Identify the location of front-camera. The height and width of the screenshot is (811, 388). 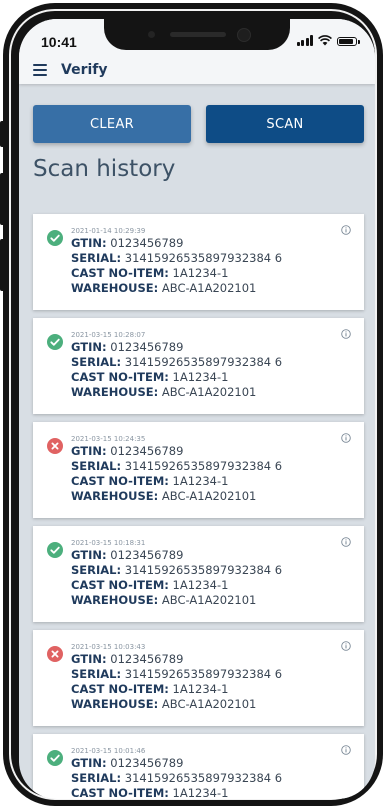
(244, 35).